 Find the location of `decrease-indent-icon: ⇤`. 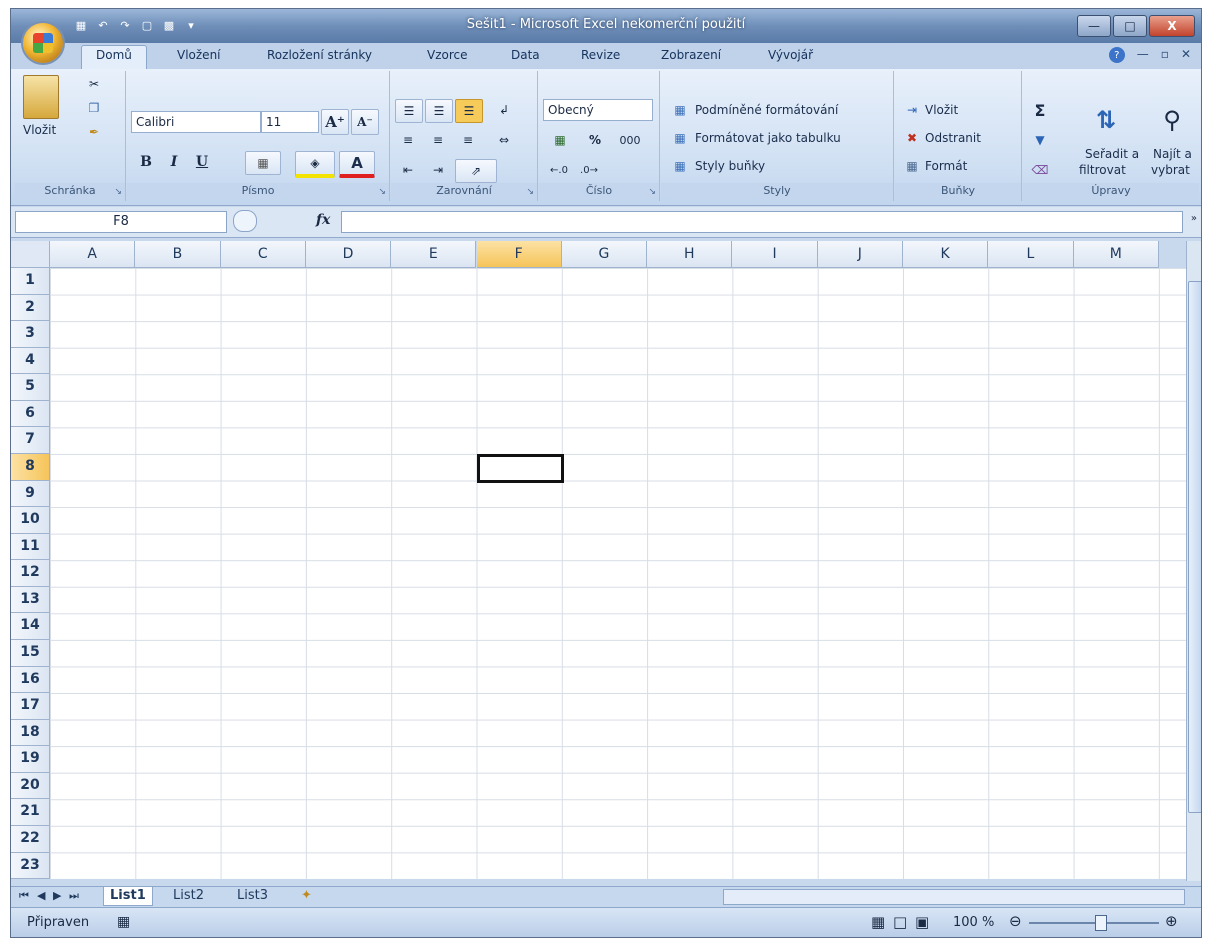

decrease-indent-icon: ⇤ is located at coordinates (408, 170).